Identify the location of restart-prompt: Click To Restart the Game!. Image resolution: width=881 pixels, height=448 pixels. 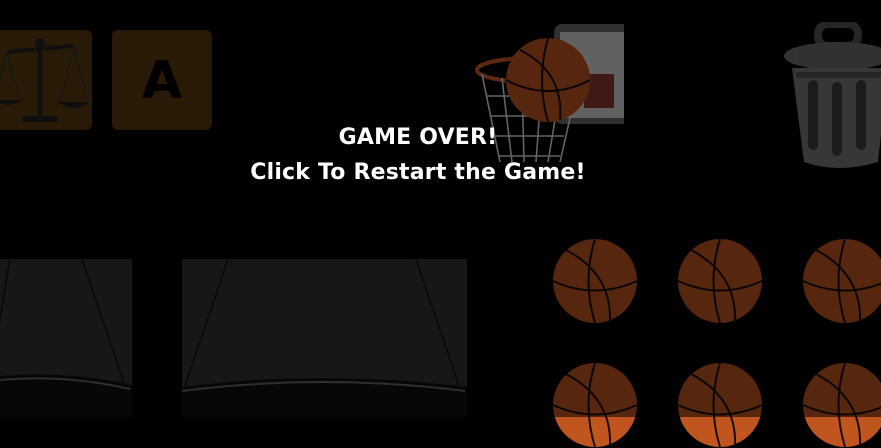
(418, 172).